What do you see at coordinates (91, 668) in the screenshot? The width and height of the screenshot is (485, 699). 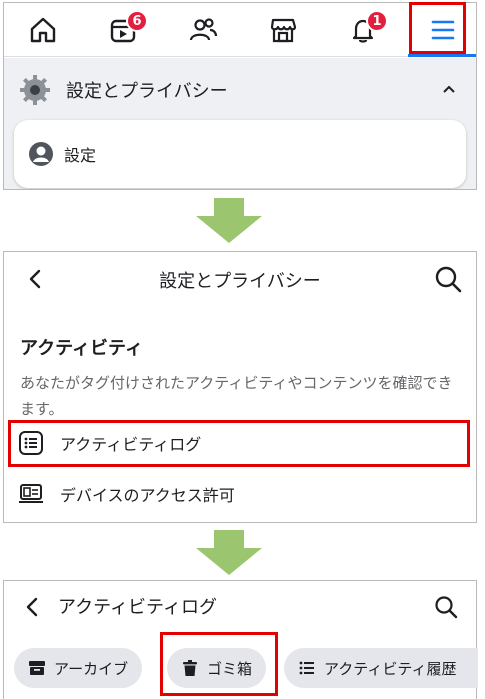 I see `archive-label: アーカイブ` at bounding box center [91, 668].